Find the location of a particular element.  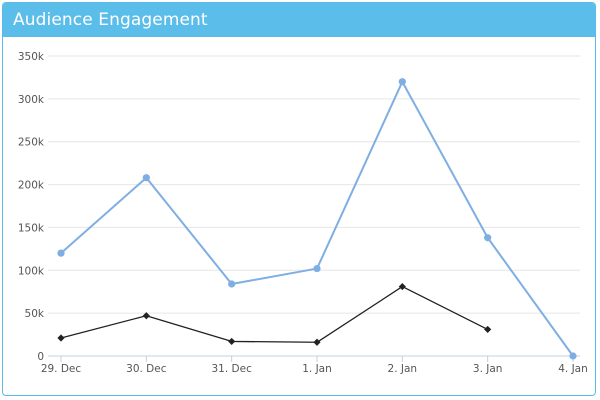

y-tick-label: 50k is located at coordinates (35, 314).